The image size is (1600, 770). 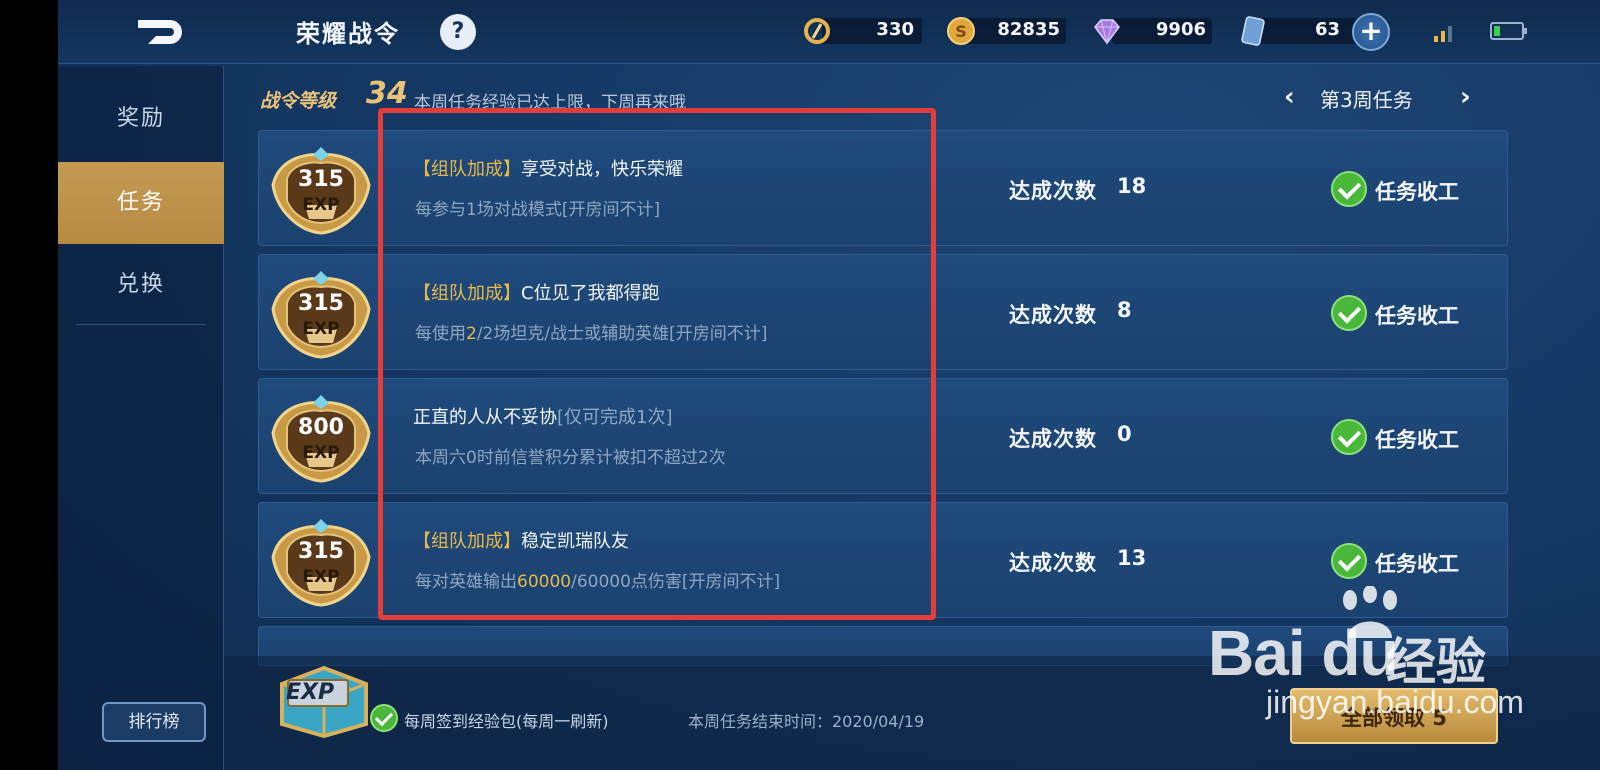 I want to click on back-button, so click(x=163, y=32).